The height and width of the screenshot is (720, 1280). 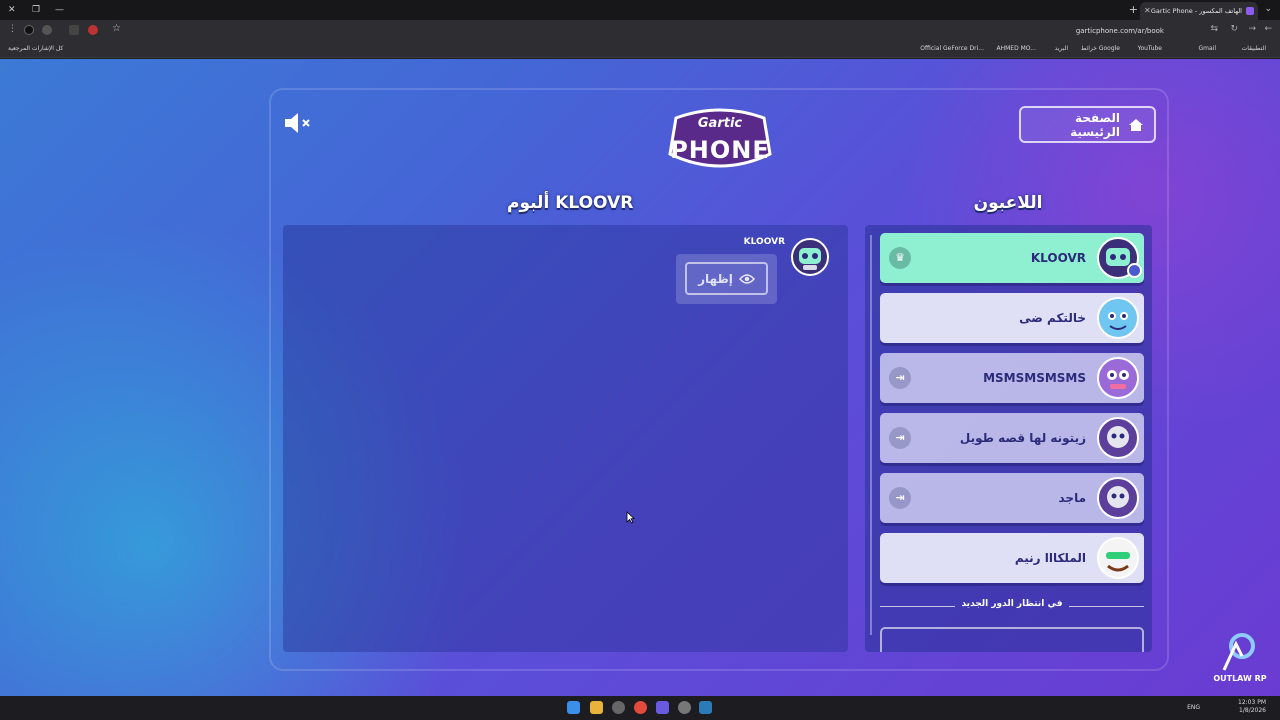 I want to click on language-indicator: ENG, so click(x=1193, y=707).